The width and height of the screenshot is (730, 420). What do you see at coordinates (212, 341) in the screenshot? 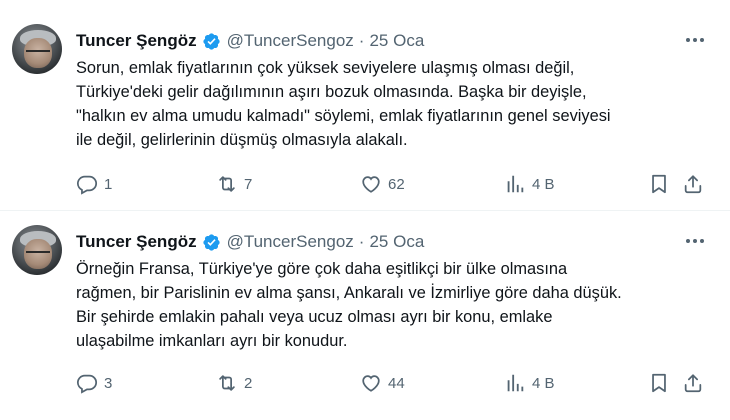
I see `tweet-text-line: ulaşabilme imkanları ayrı bir konudur.` at bounding box center [212, 341].